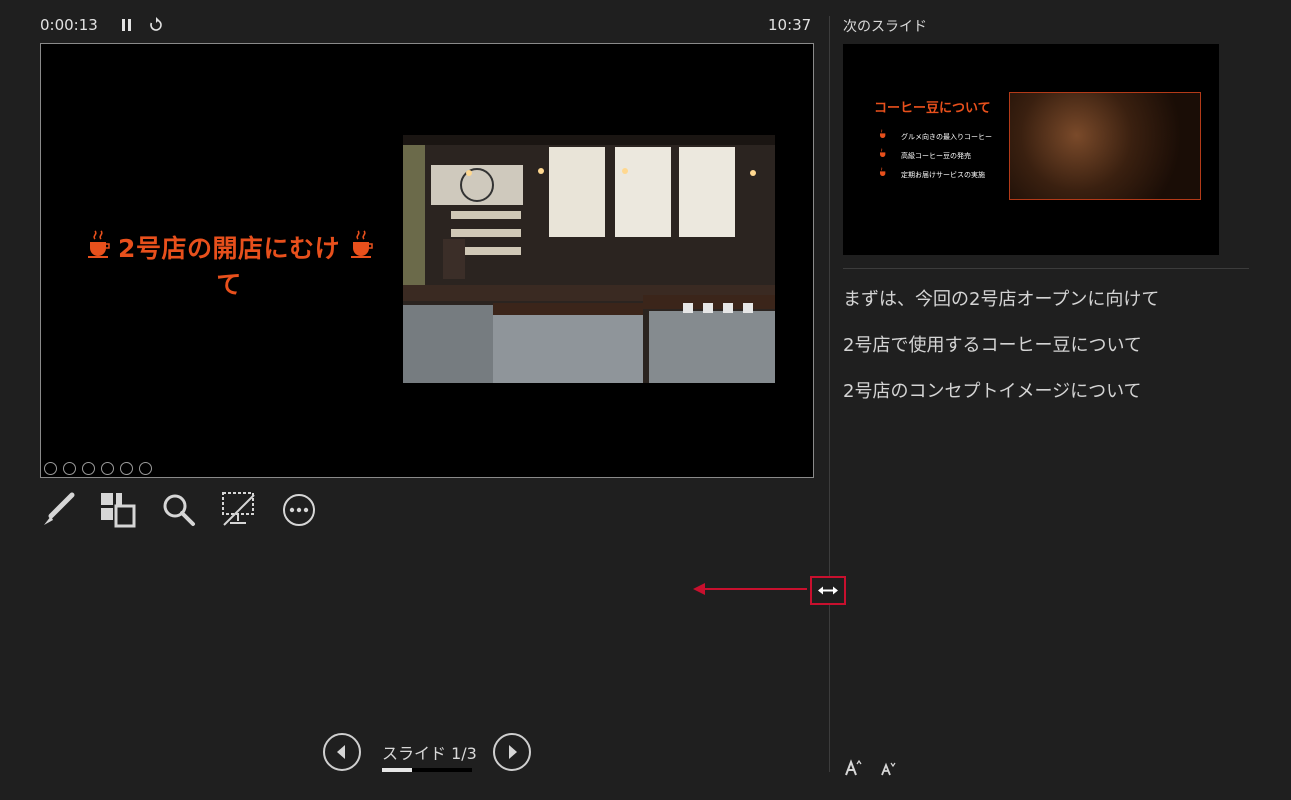 The width and height of the screenshot is (1291, 800). I want to click on slide-progress-fill, so click(397, 770).